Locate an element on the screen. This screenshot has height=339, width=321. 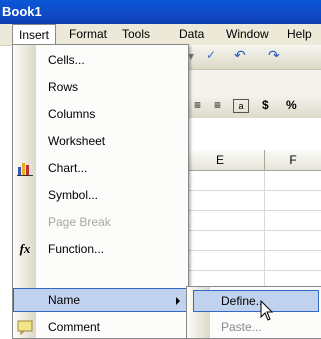
menu-insert: Insert is located at coordinates (34, 34).